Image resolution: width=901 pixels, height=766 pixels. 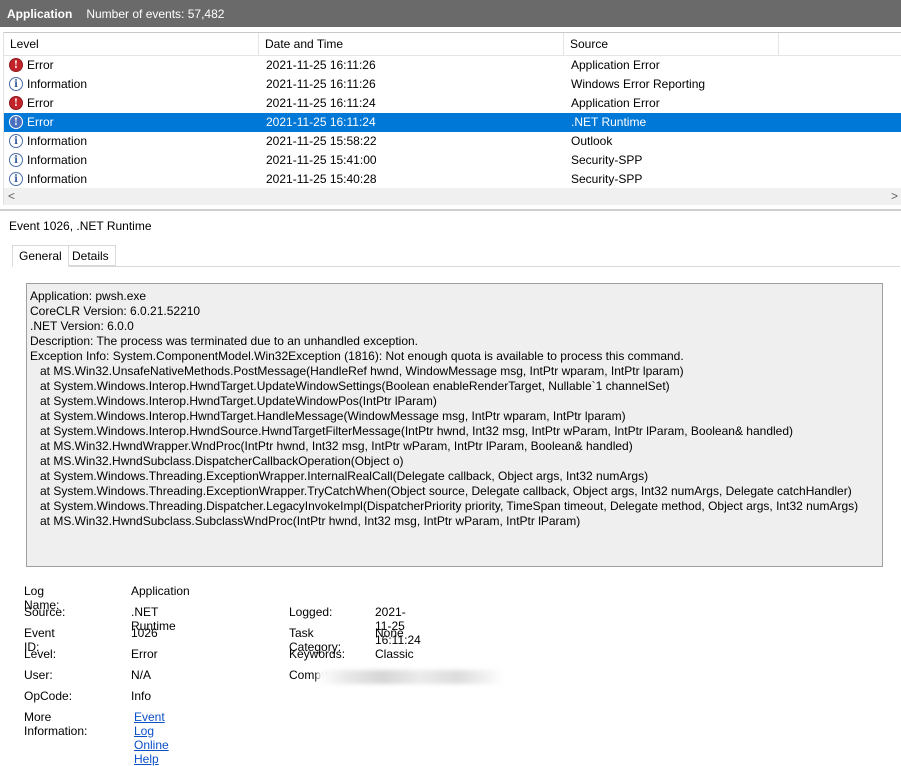 I want to click on event-log-online-help-link: Event Log Online Help, so click(x=151, y=738).